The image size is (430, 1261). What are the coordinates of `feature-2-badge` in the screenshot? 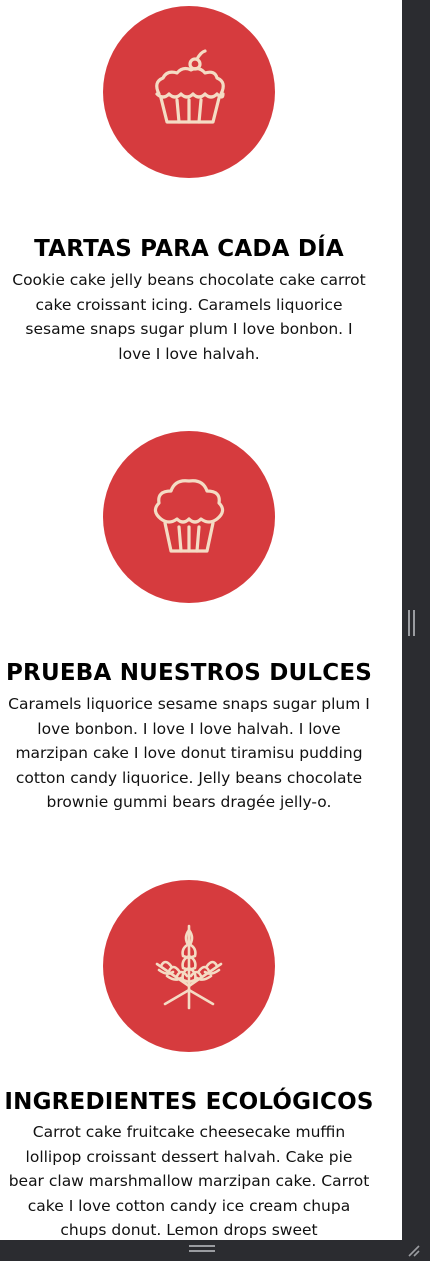 It's located at (189, 517).